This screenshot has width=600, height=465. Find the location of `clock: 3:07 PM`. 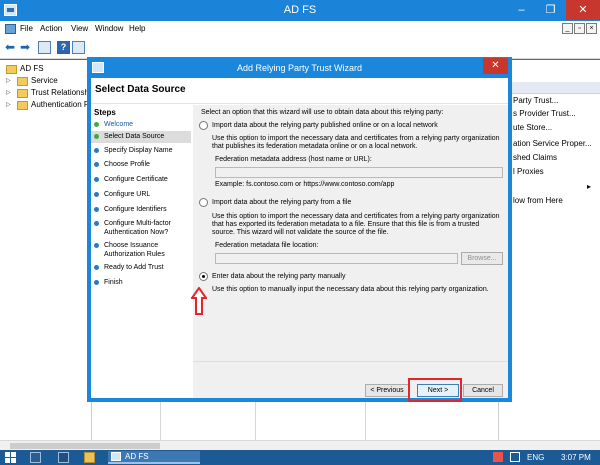

clock: 3:07 PM is located at coordinates (576, 457).